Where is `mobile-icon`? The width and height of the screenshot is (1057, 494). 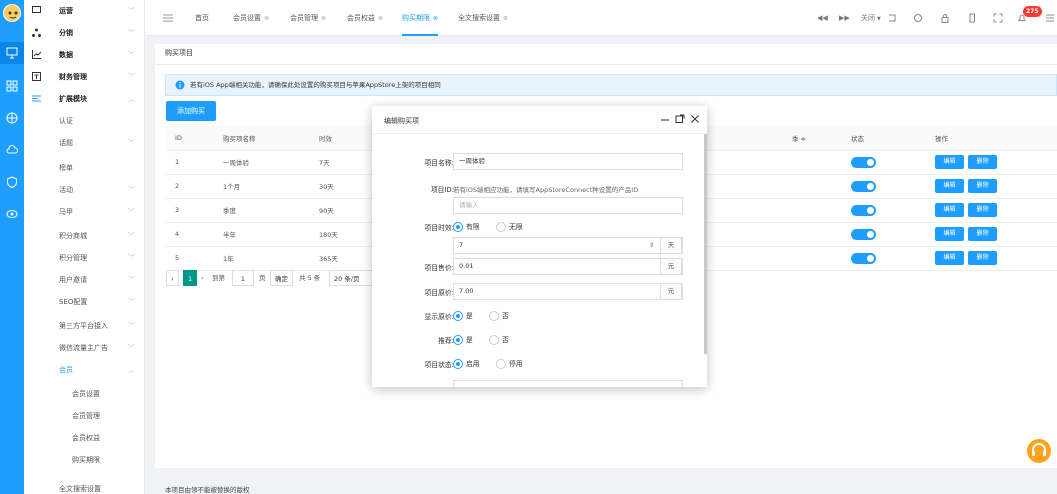
mobile-icon is located at coordinates (972, 18).